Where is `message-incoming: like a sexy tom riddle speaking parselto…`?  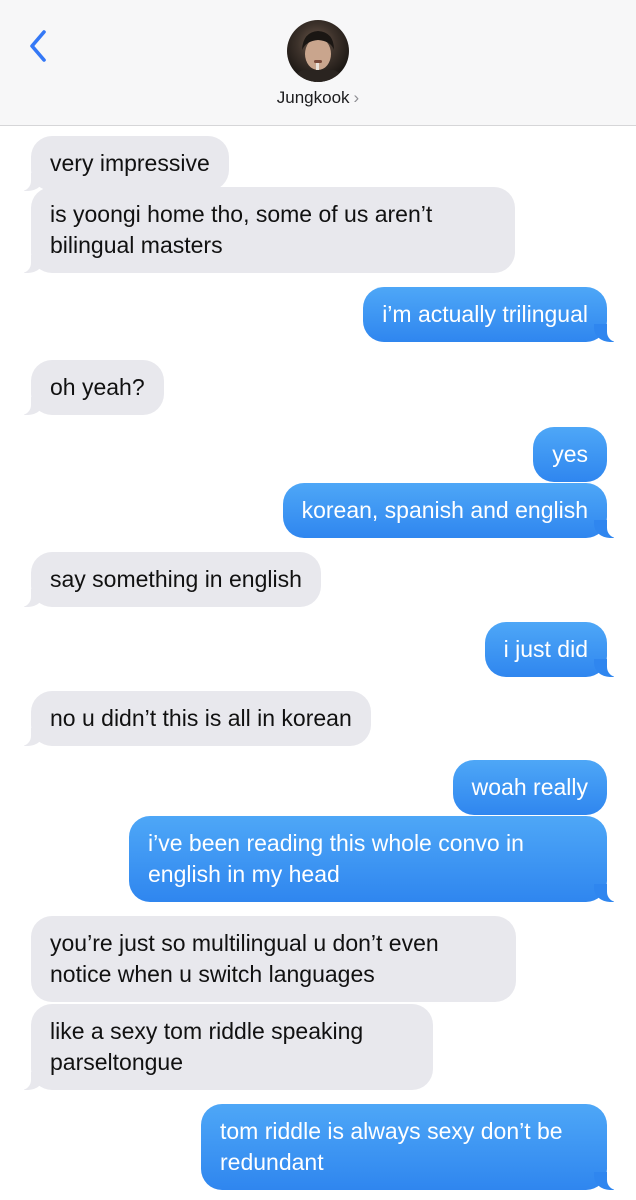 message-incoming: like a sexy tom riddle speaking parselto… is located at coordinates (227, 1047).